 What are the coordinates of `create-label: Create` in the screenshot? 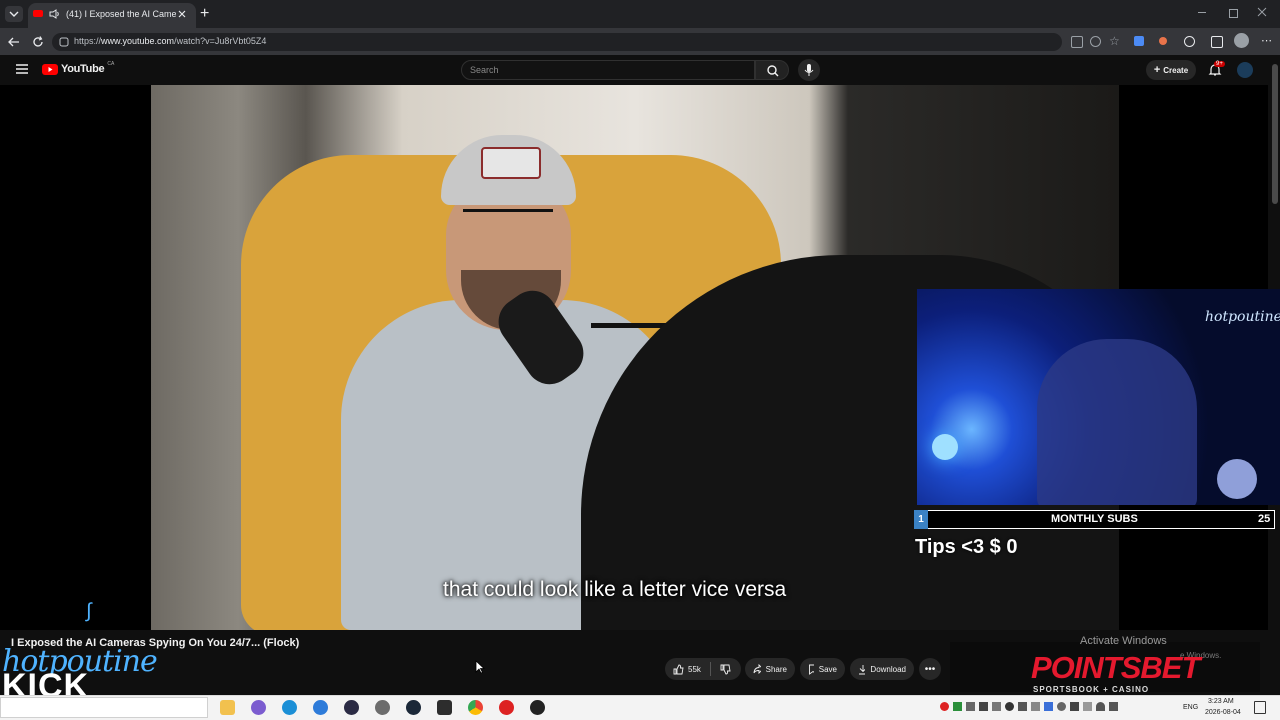 It's located at (1176, 70).